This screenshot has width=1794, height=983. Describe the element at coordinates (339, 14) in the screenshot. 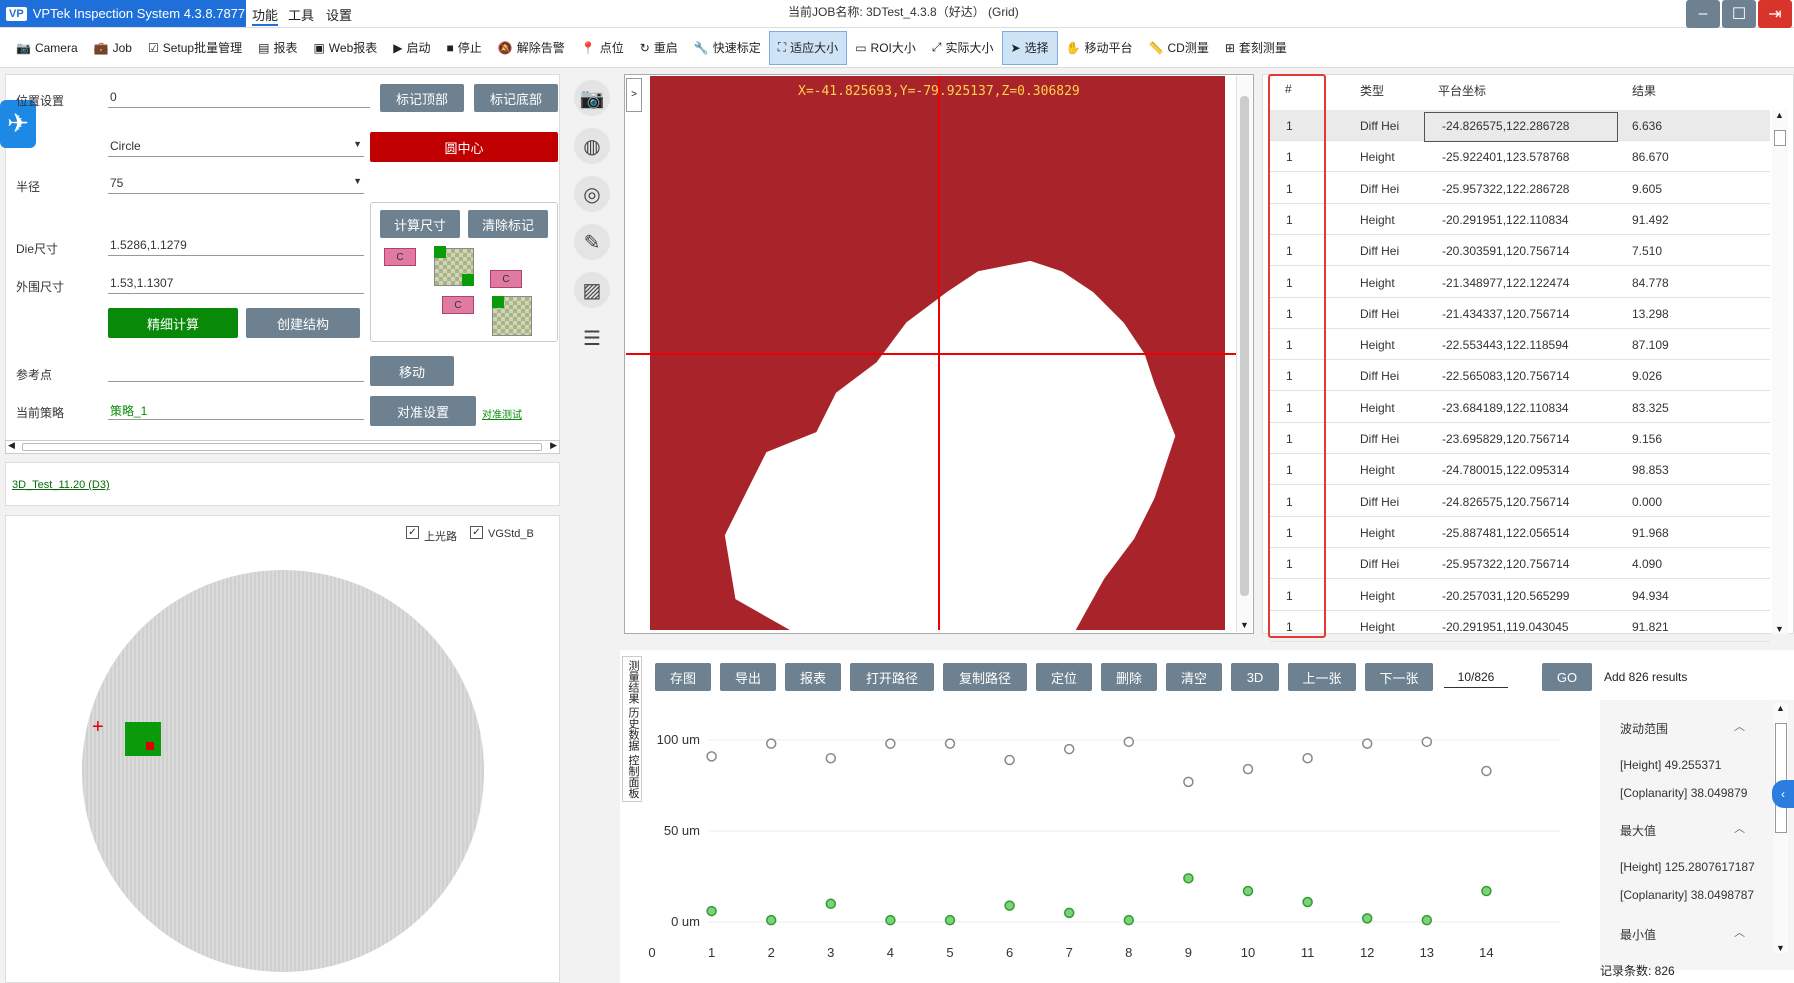

I see `menu-settings: 设置` at that location.